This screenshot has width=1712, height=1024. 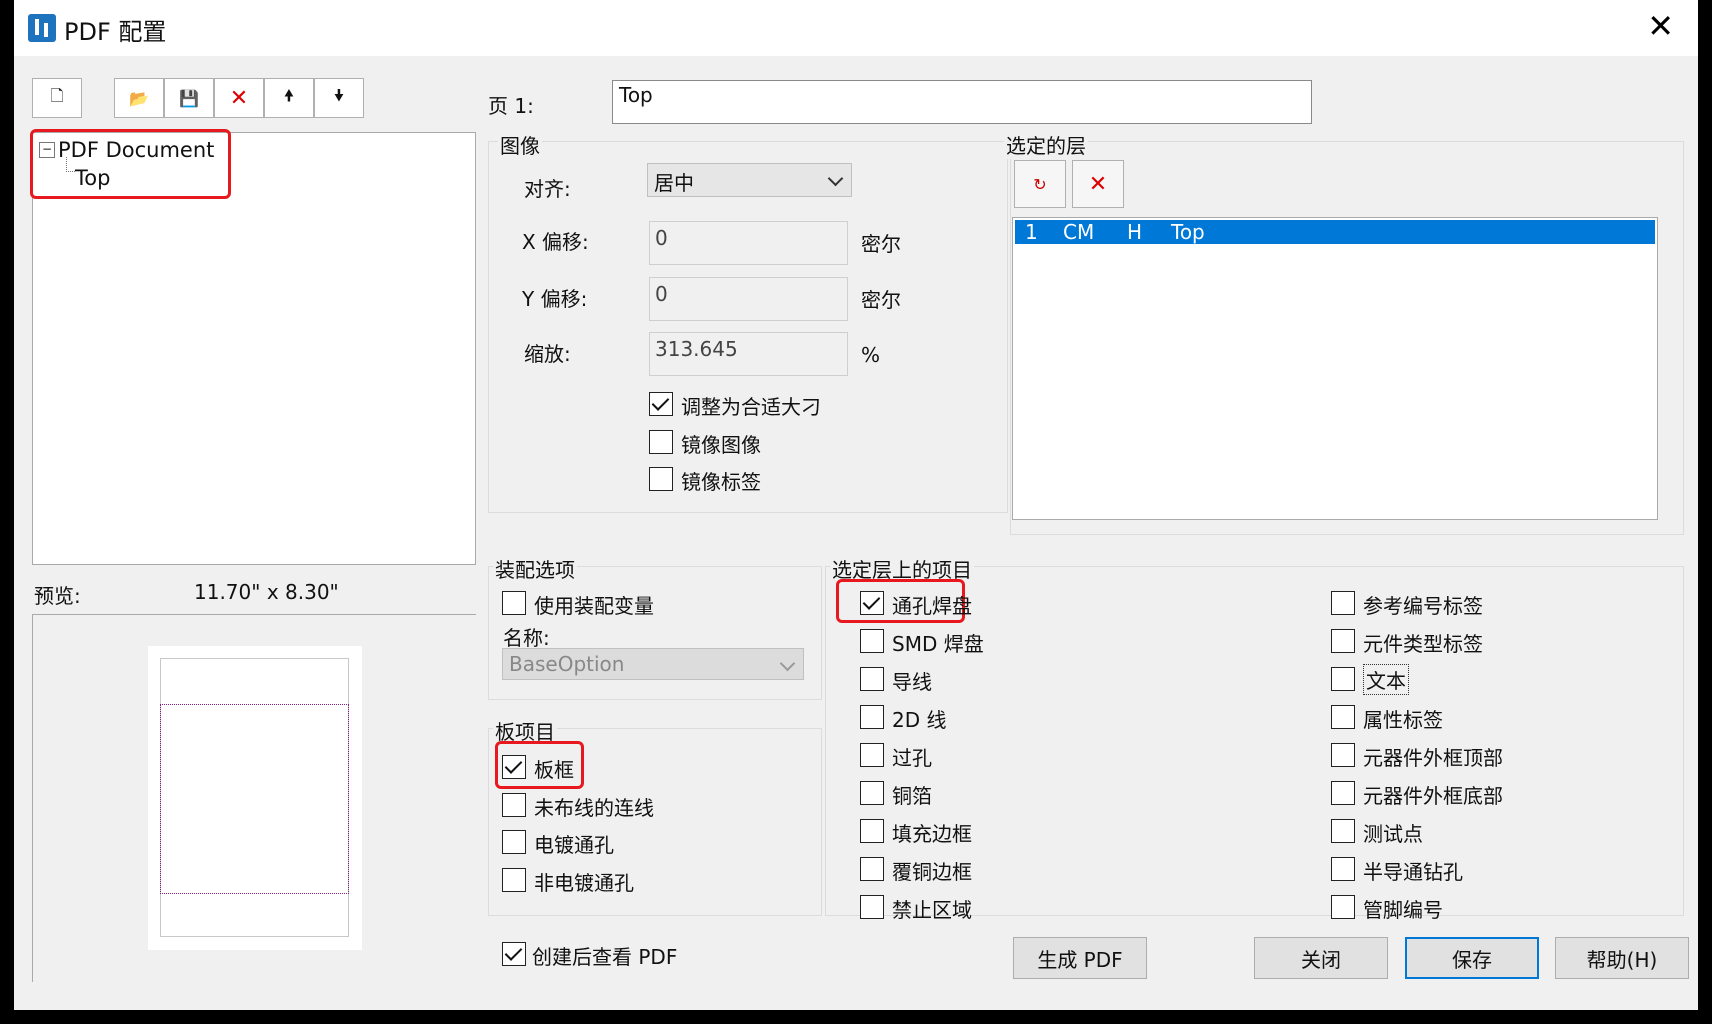 What do you see at coordinates (721, 482) in the screenshot?
I see `mirror-label-label: 镜像标签` at bounding box center [721, 482].